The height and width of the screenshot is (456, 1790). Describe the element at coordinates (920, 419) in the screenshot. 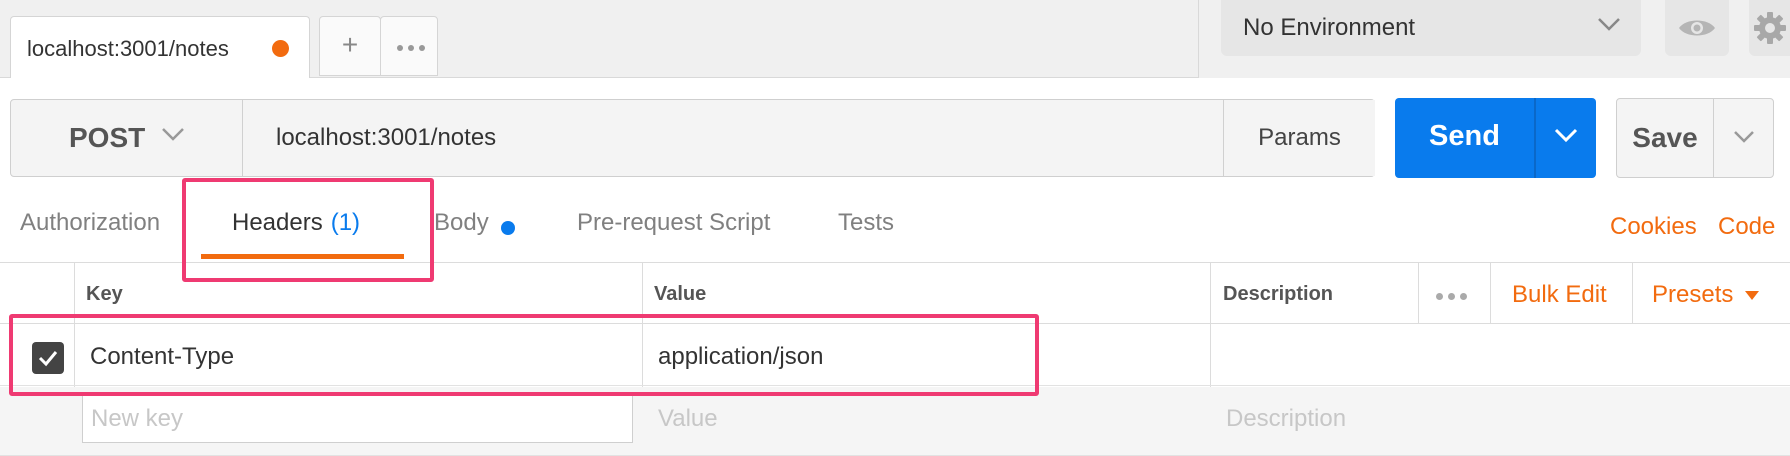

I see `new-value-input` at that location.